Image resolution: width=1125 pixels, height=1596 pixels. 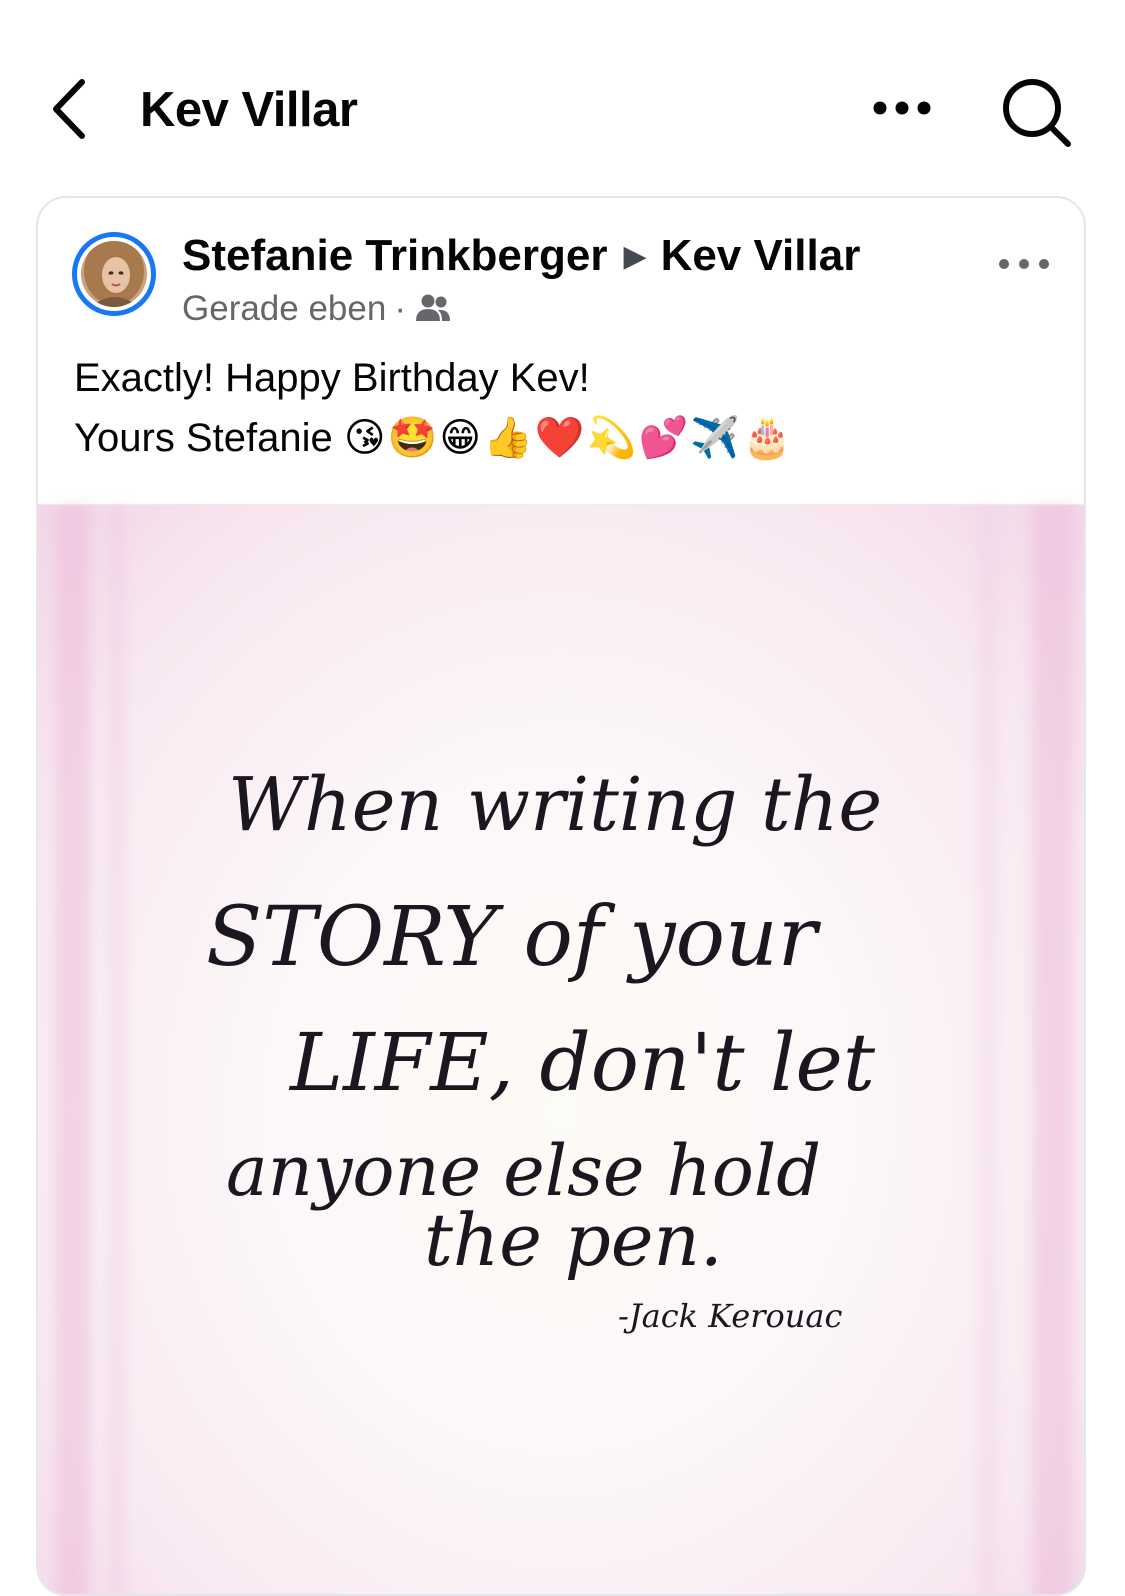 What do you see at coordinates (432, 307) in the screenshot?
I see `friends-icon` at bounding box center [432, 307].